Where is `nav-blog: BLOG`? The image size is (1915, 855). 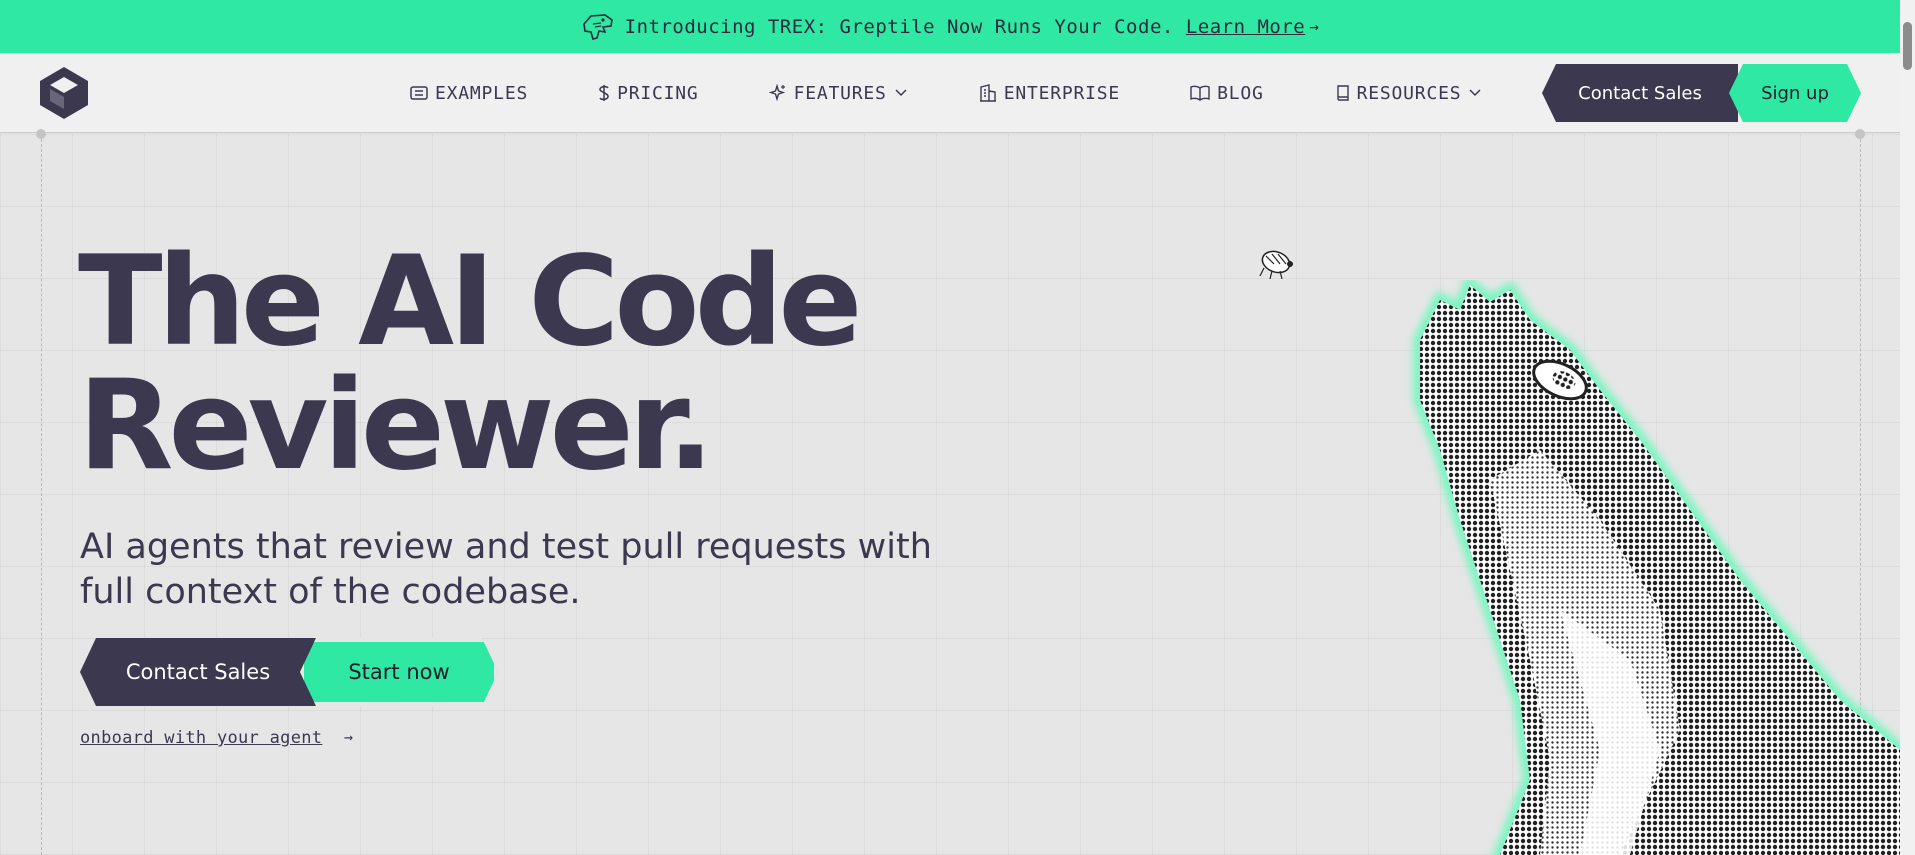 nav-blog: BLOG is located at coordinates (1227, 93).